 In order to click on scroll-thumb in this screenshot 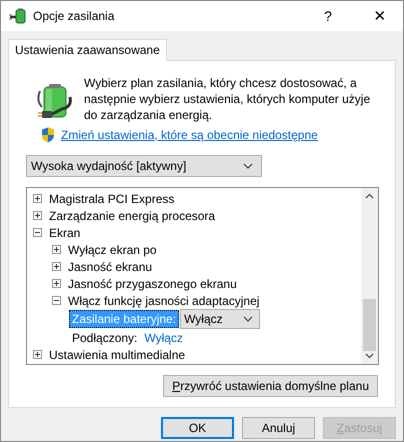, I will do `click(369, 325)`.